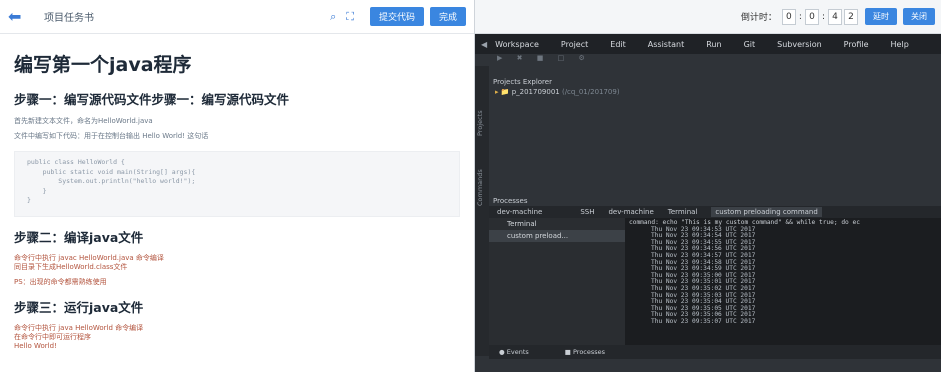  What do you see at coordinates (480, 187) in the screenshot?
I see `side-tab-commands: Commands` at bounding box center [480, 187].